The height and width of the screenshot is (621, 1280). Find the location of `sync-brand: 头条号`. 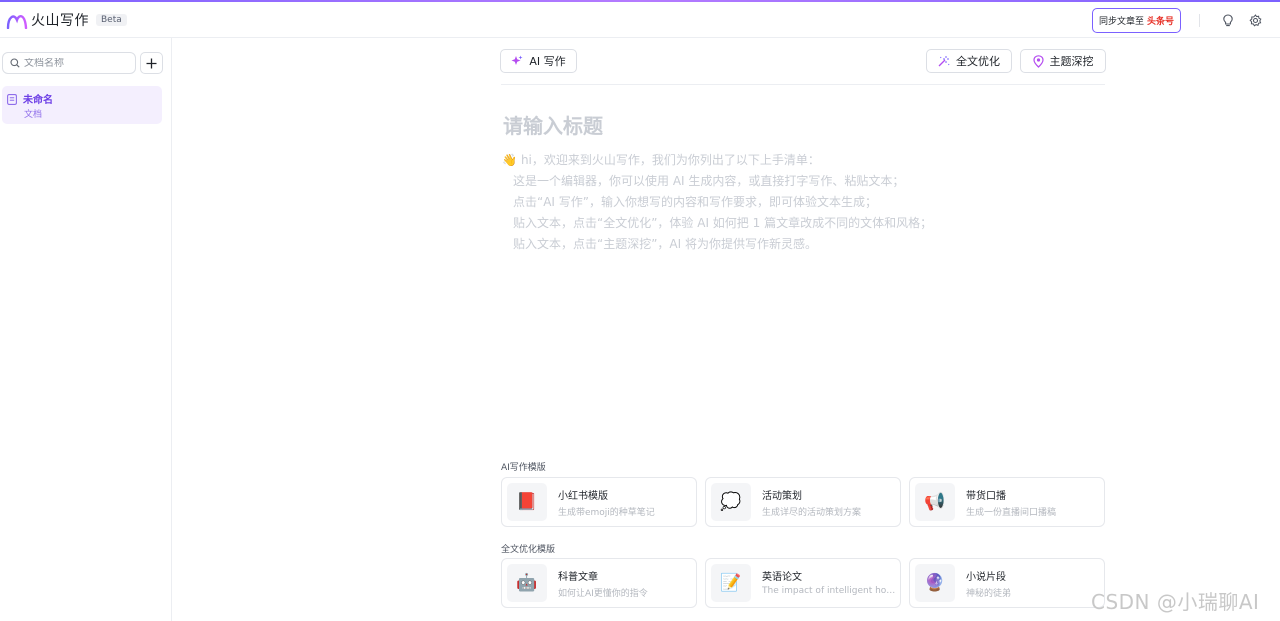

sync-brand: 头条号 is located at coordinates (1161, 22).